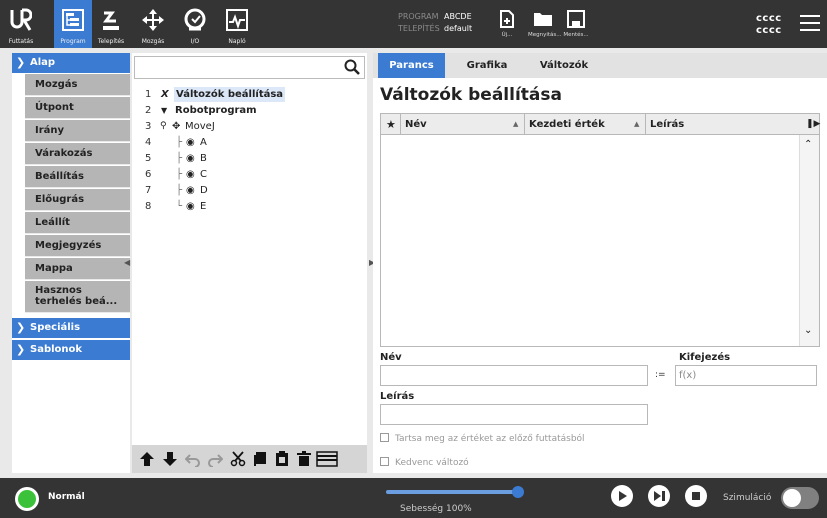  Describe the element at coordinates (543, 19) in the screenshot. I see `open-folder-icon` at that location.